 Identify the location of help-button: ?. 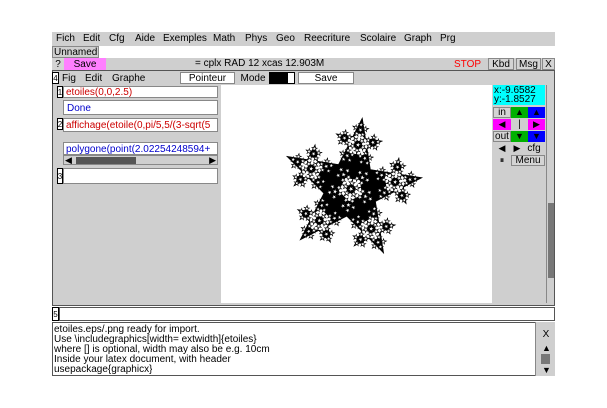
(58, 64).